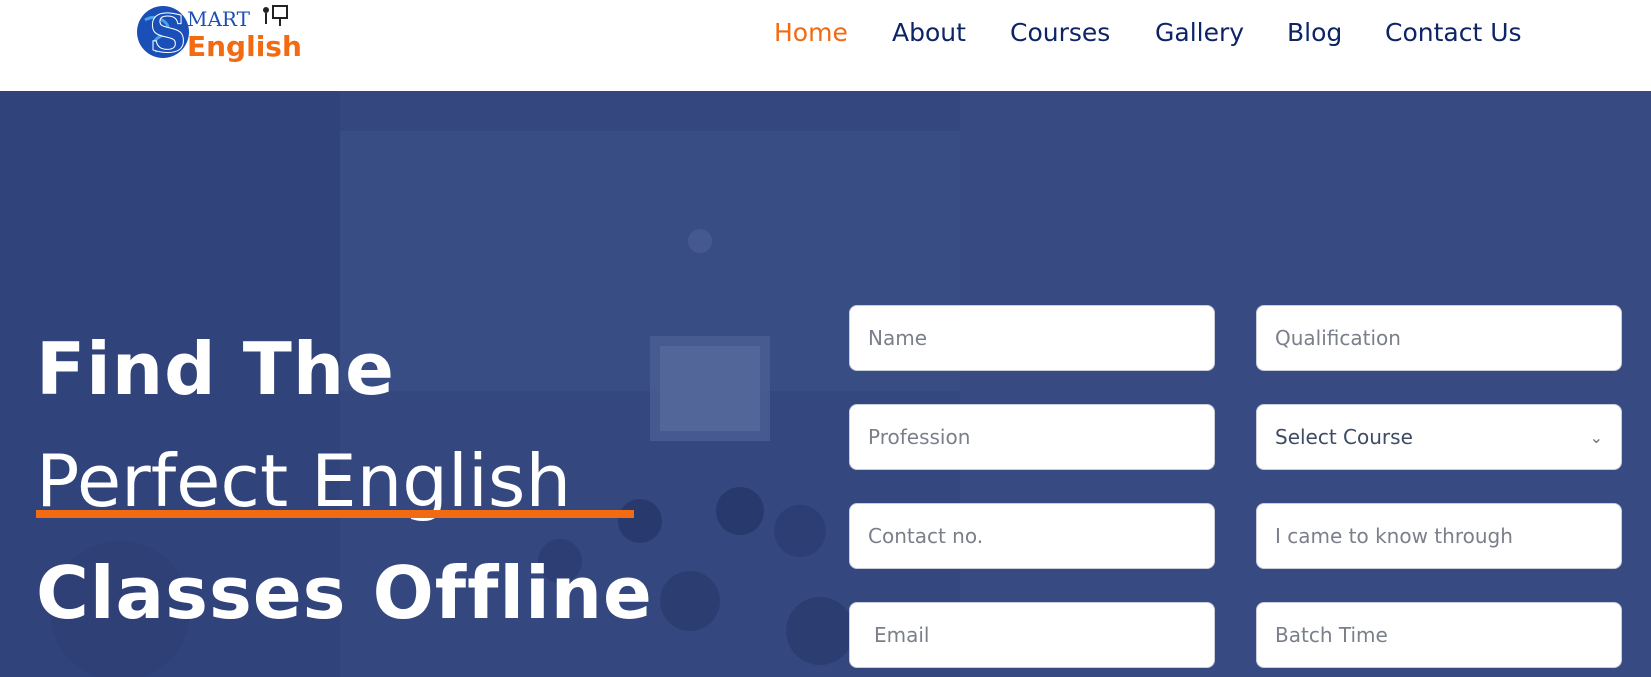  Describe the element at coordinates (1439, 536) in the screenshot. I see `referral-source-input` at that location.